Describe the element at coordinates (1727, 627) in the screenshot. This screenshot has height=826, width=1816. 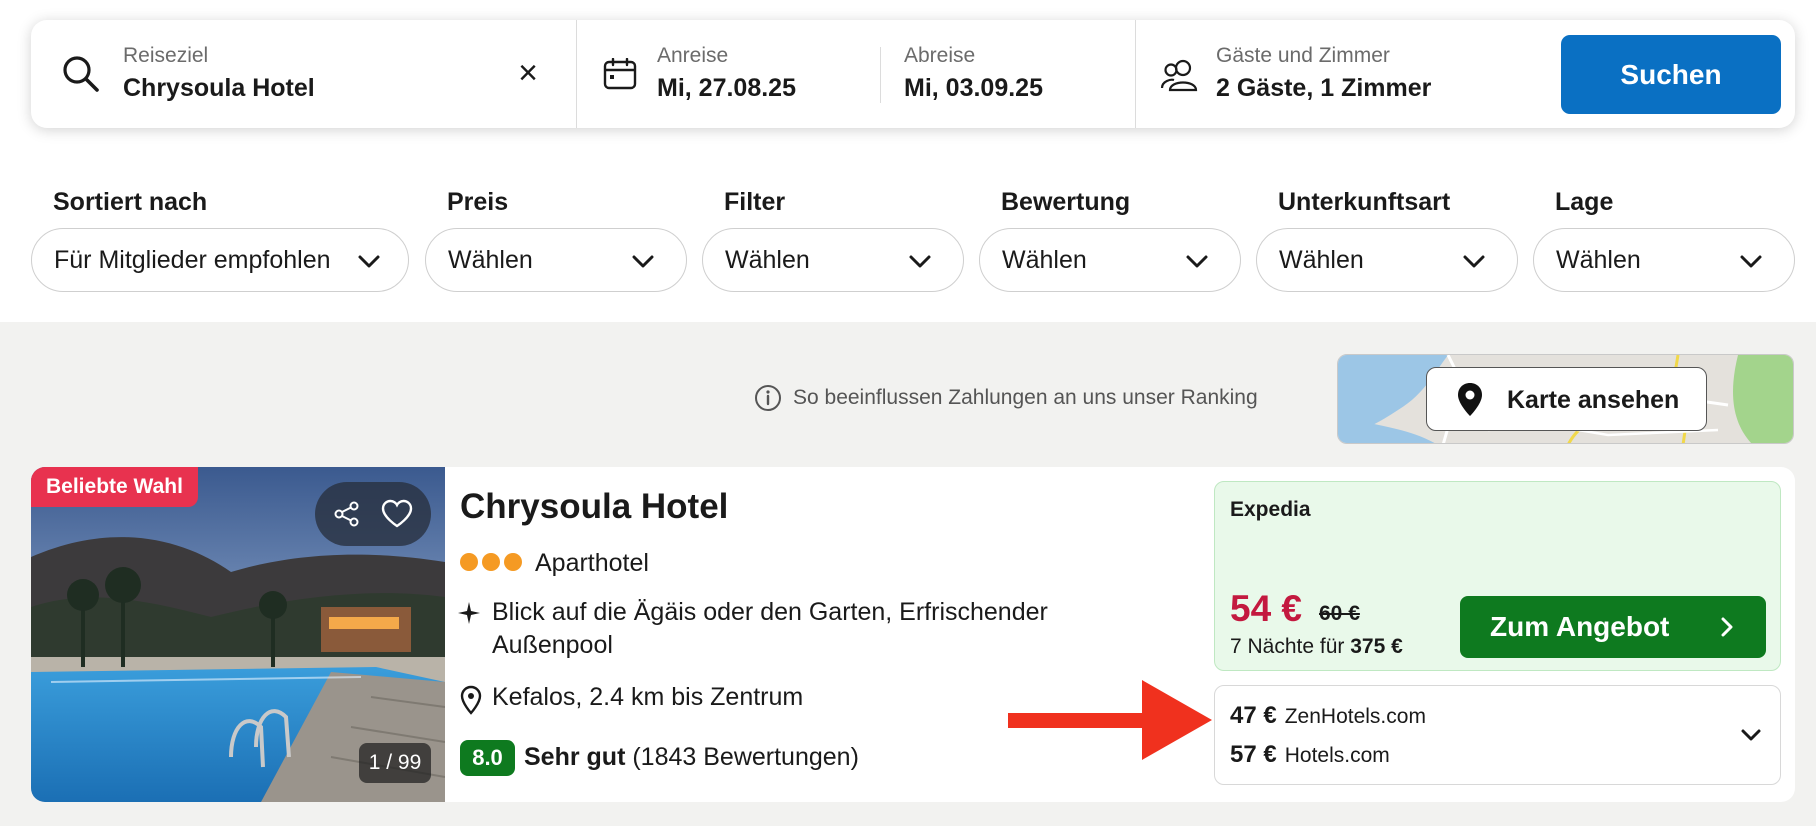
I see `chevron-right-icon` at that location.